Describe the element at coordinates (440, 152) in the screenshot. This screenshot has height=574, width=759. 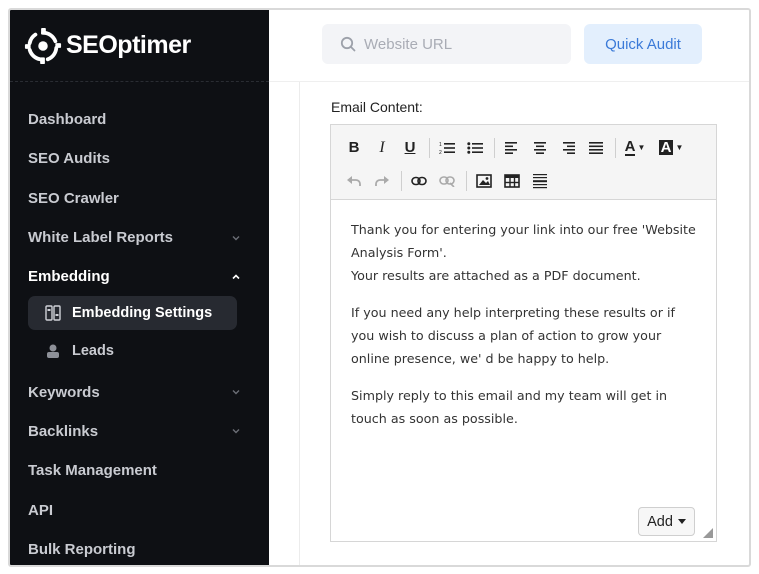
I see `svg-text: 2` at that location.